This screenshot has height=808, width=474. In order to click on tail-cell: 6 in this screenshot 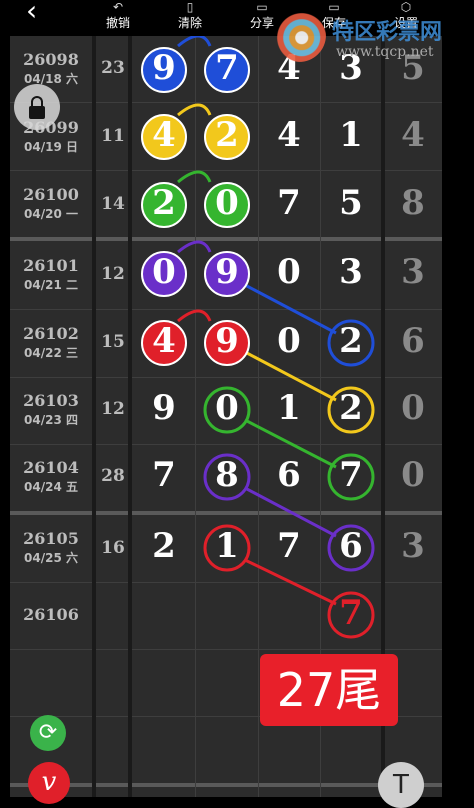, I will do `click(413, 341)`.